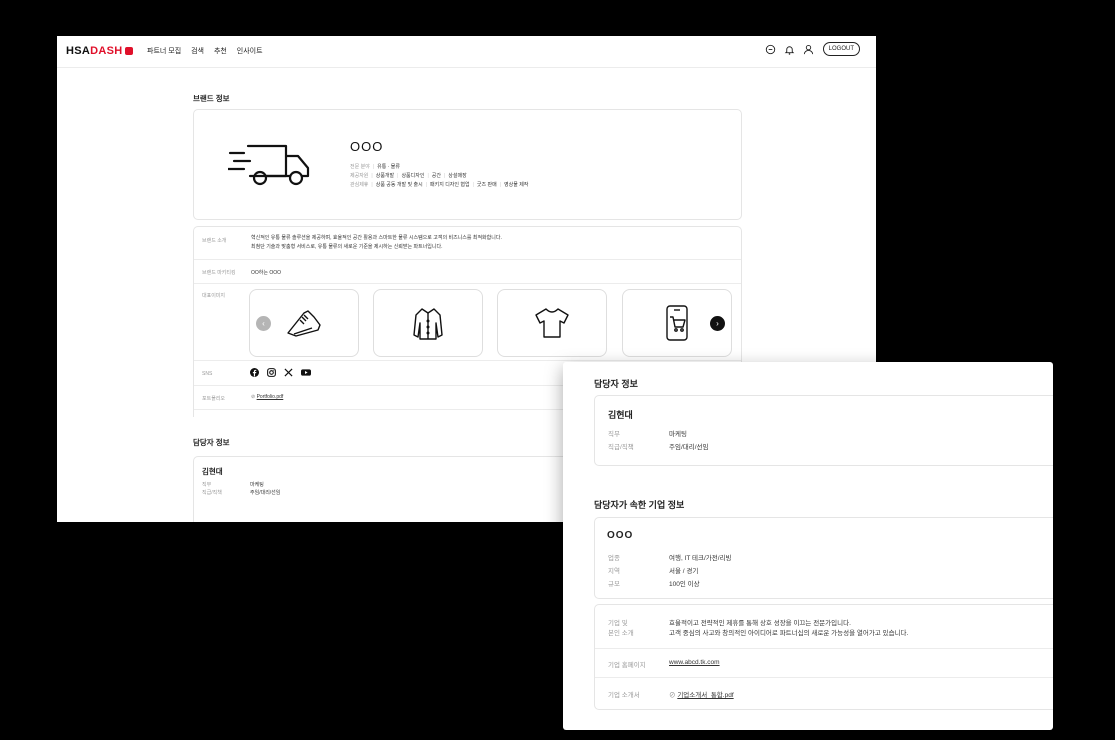  What do you see at coordinates (197, 51) in the screenshot?
I see `nav-item-search: 검색` at bounding box center [197, 51].